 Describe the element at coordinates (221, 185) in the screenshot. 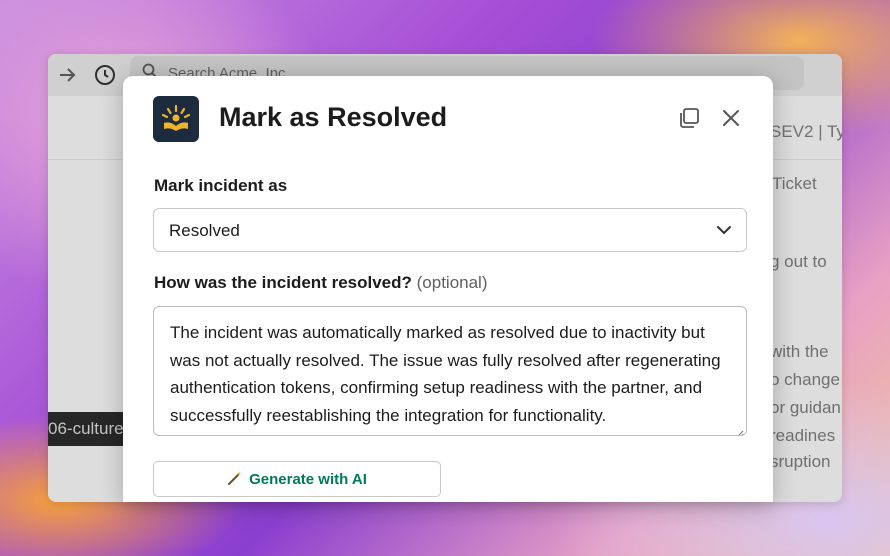

I see `mark-incident-label: Mark incident as` at that location.